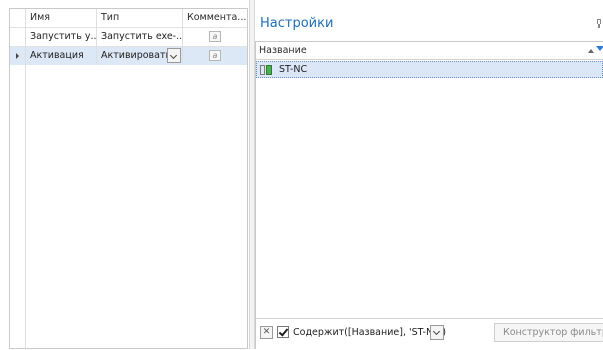  What do you see at coordinates (283, 332) in the screenshot?
I see `filter-enabled-checkbox` at bounding box center [283, 332].